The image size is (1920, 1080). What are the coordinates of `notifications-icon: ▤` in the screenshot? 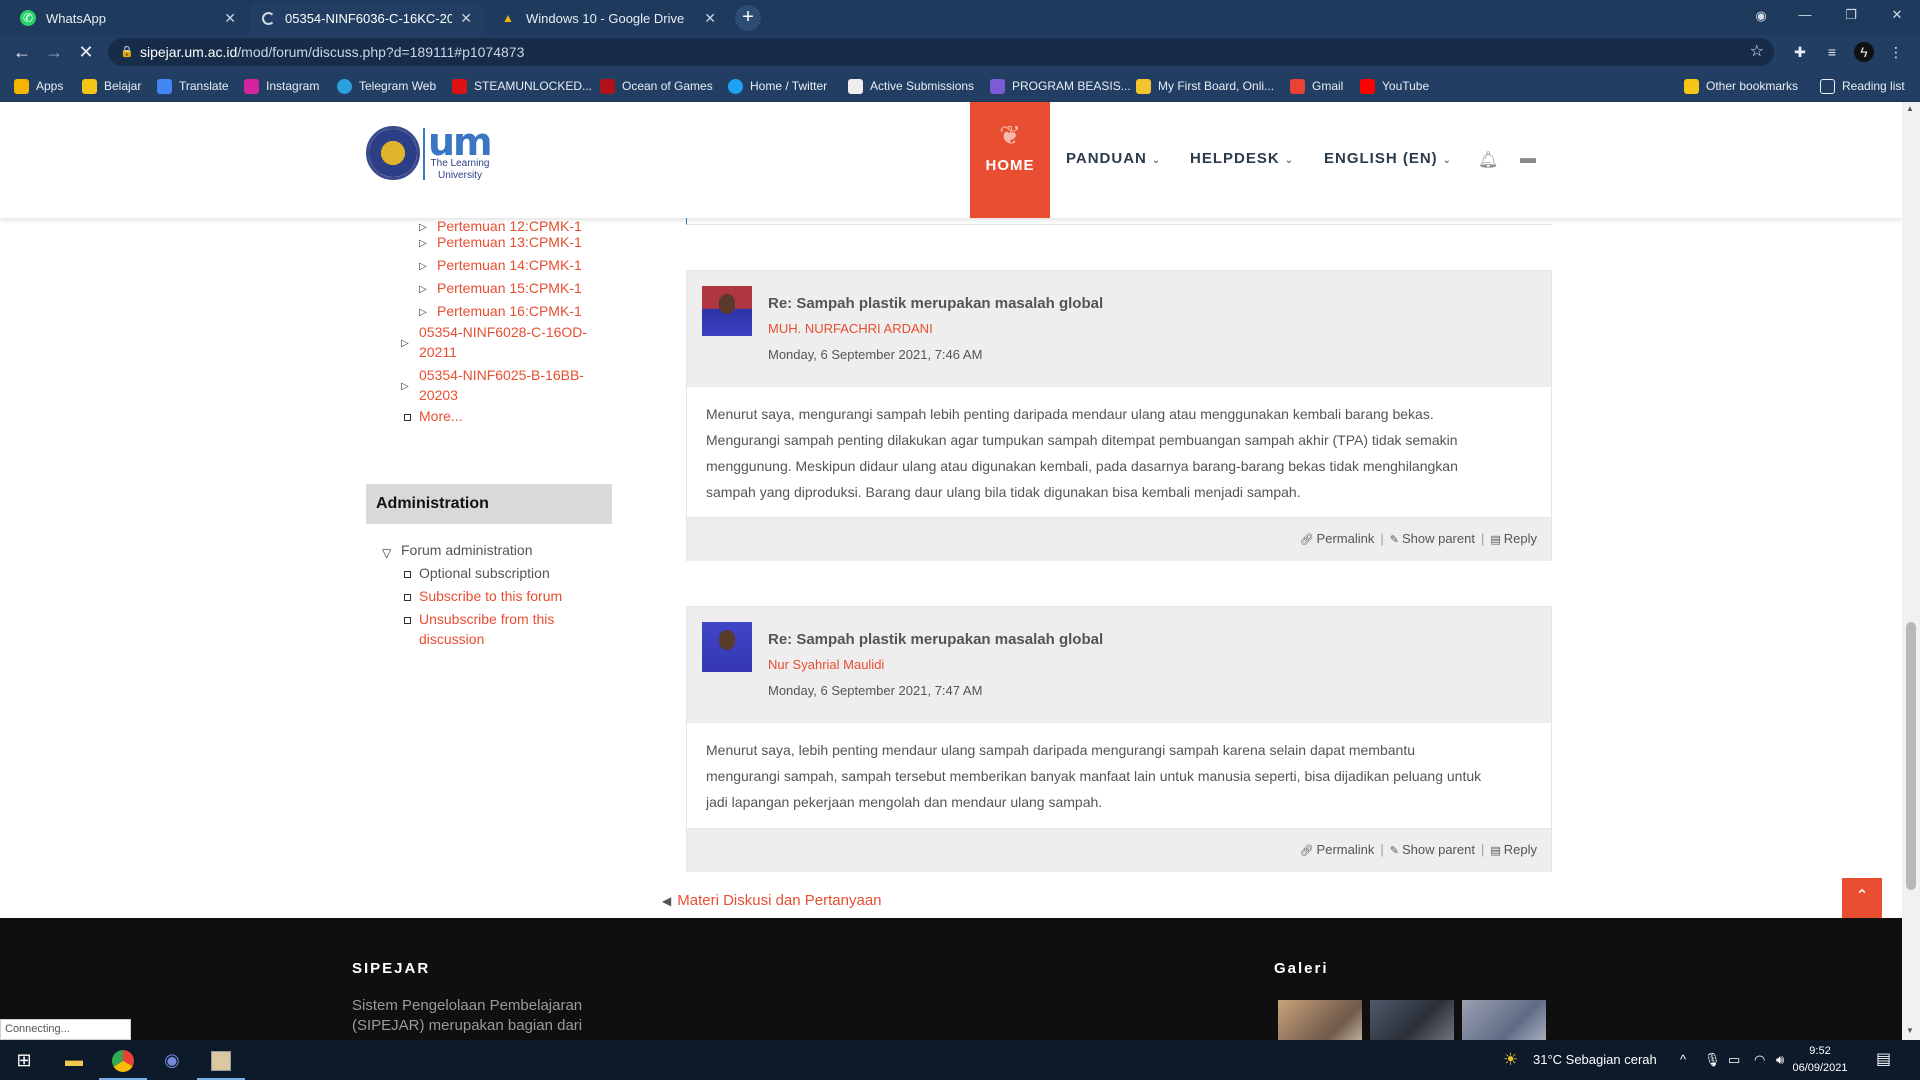 It's located at (1883, 1060).